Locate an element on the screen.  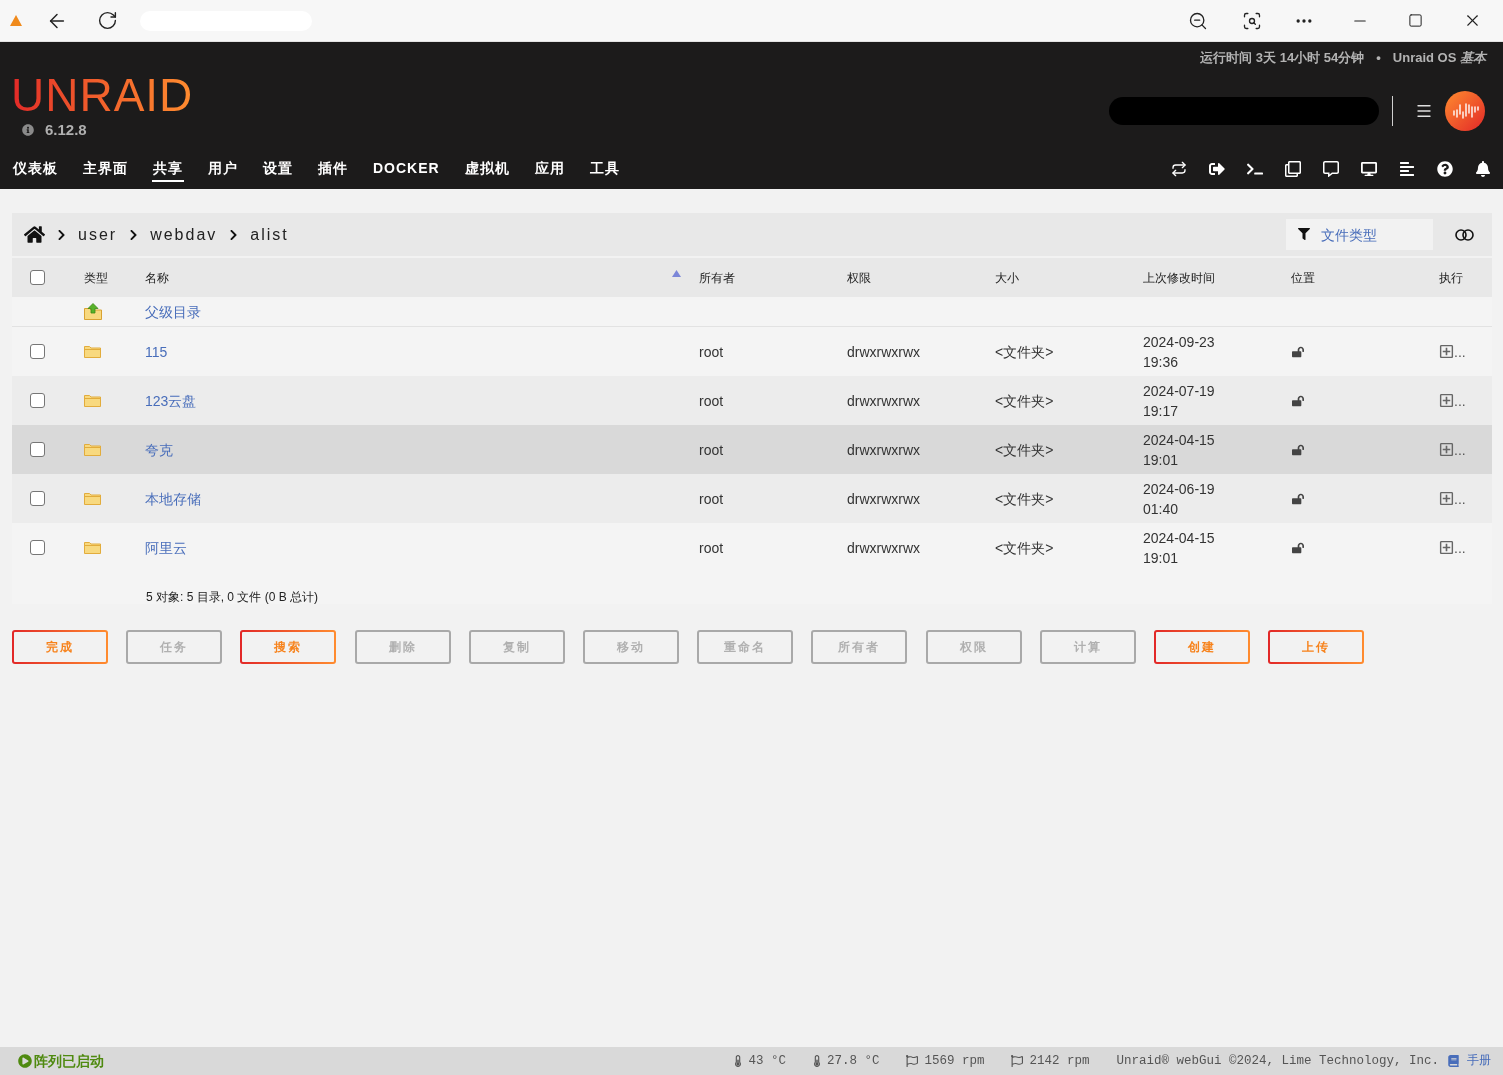
column-header: 所有者 is located at coordinates (717, 277).